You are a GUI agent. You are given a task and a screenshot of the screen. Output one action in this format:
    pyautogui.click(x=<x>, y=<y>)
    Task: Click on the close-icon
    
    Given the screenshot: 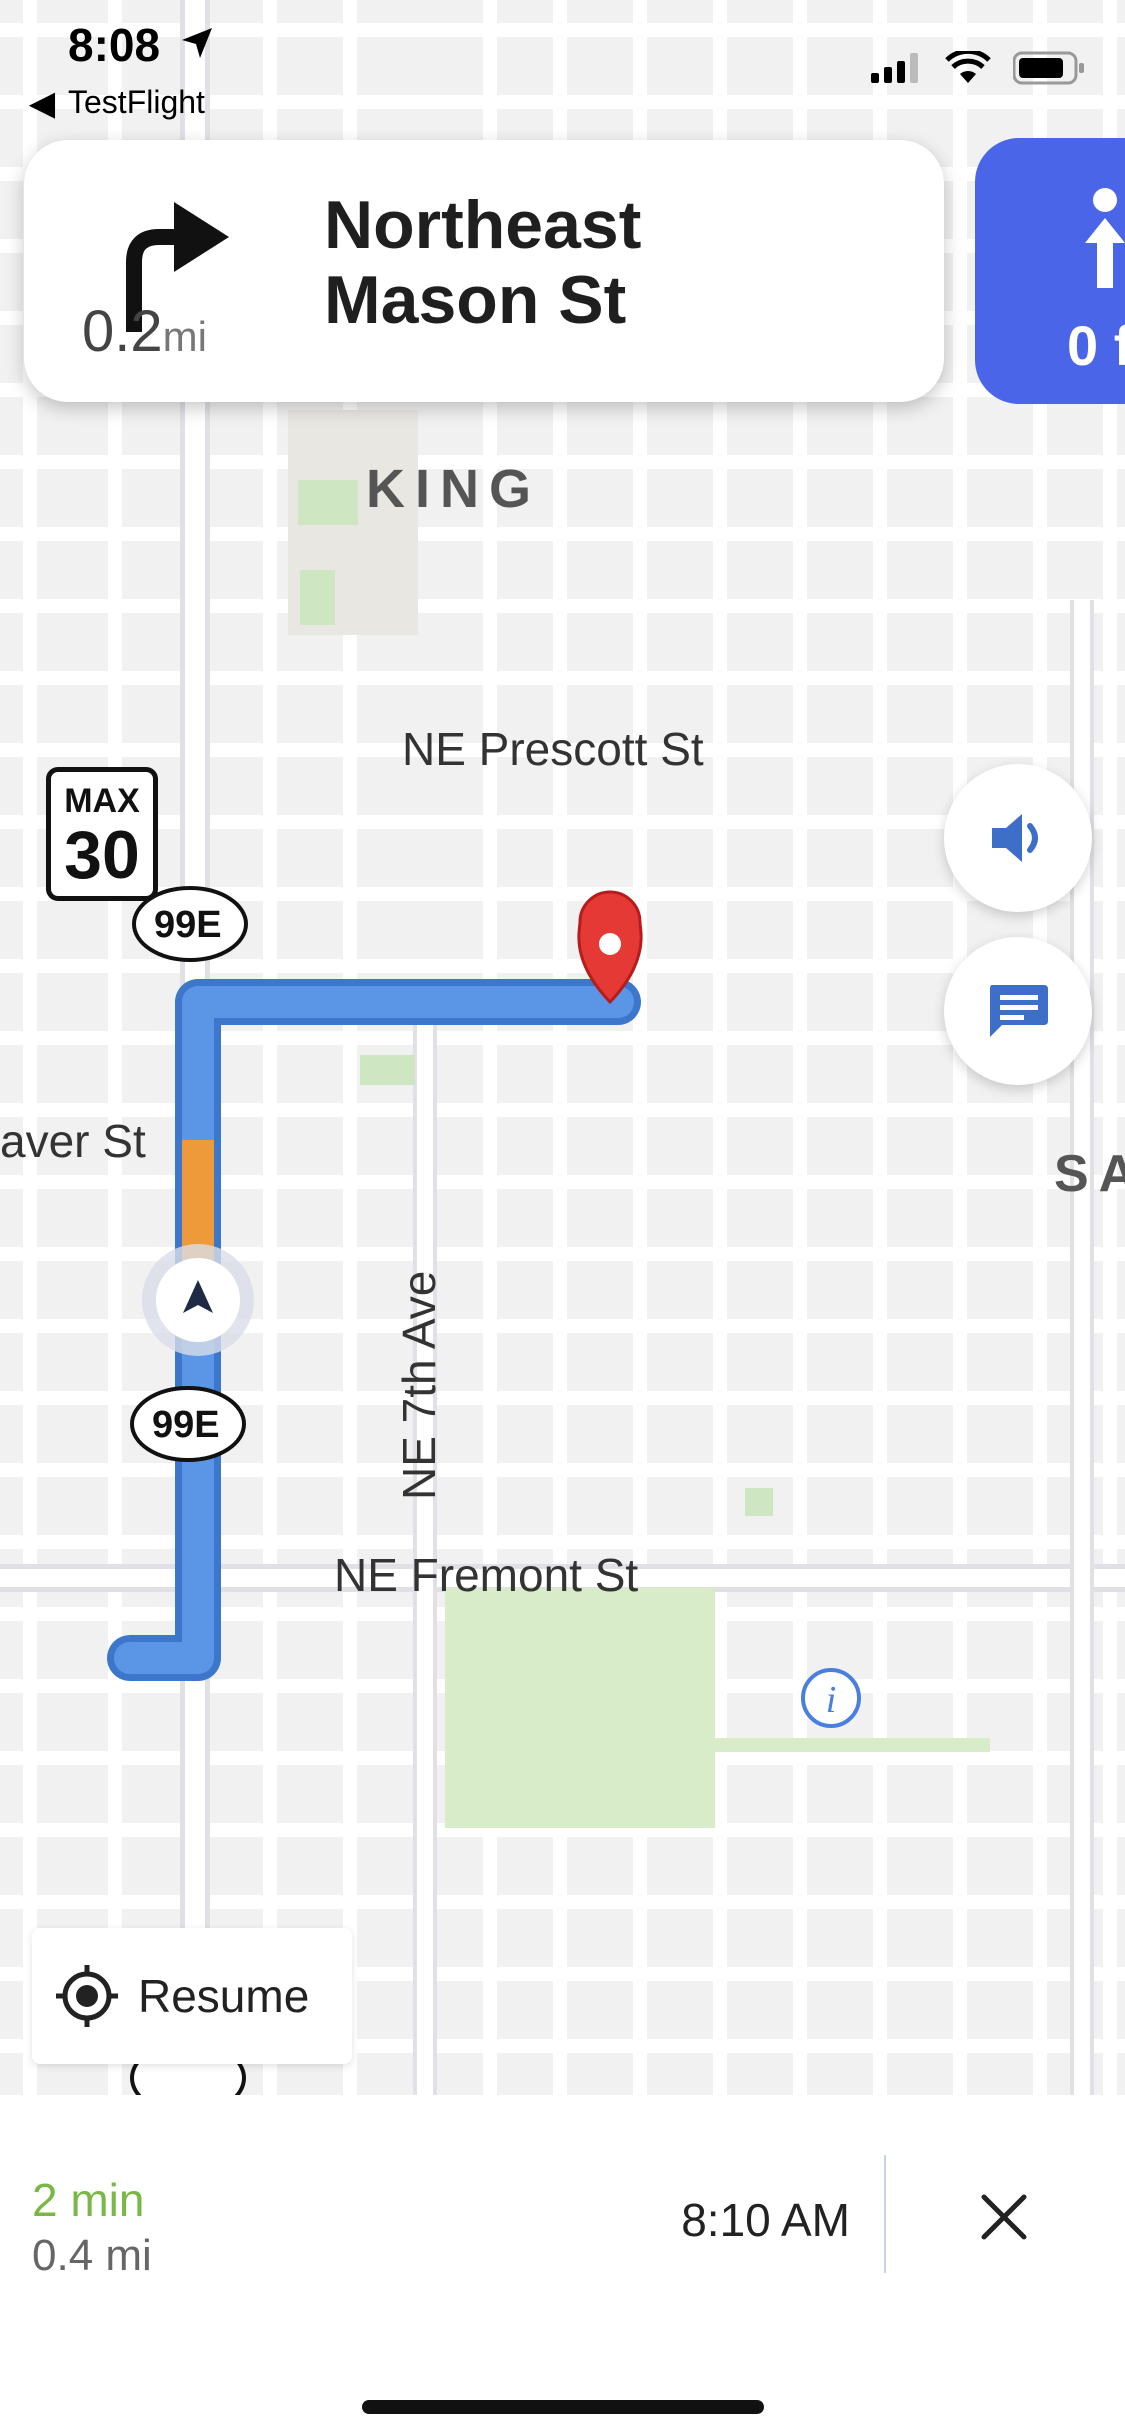 What is the action you would take?
    pyautogui.click(x=1004, y=2217)
    